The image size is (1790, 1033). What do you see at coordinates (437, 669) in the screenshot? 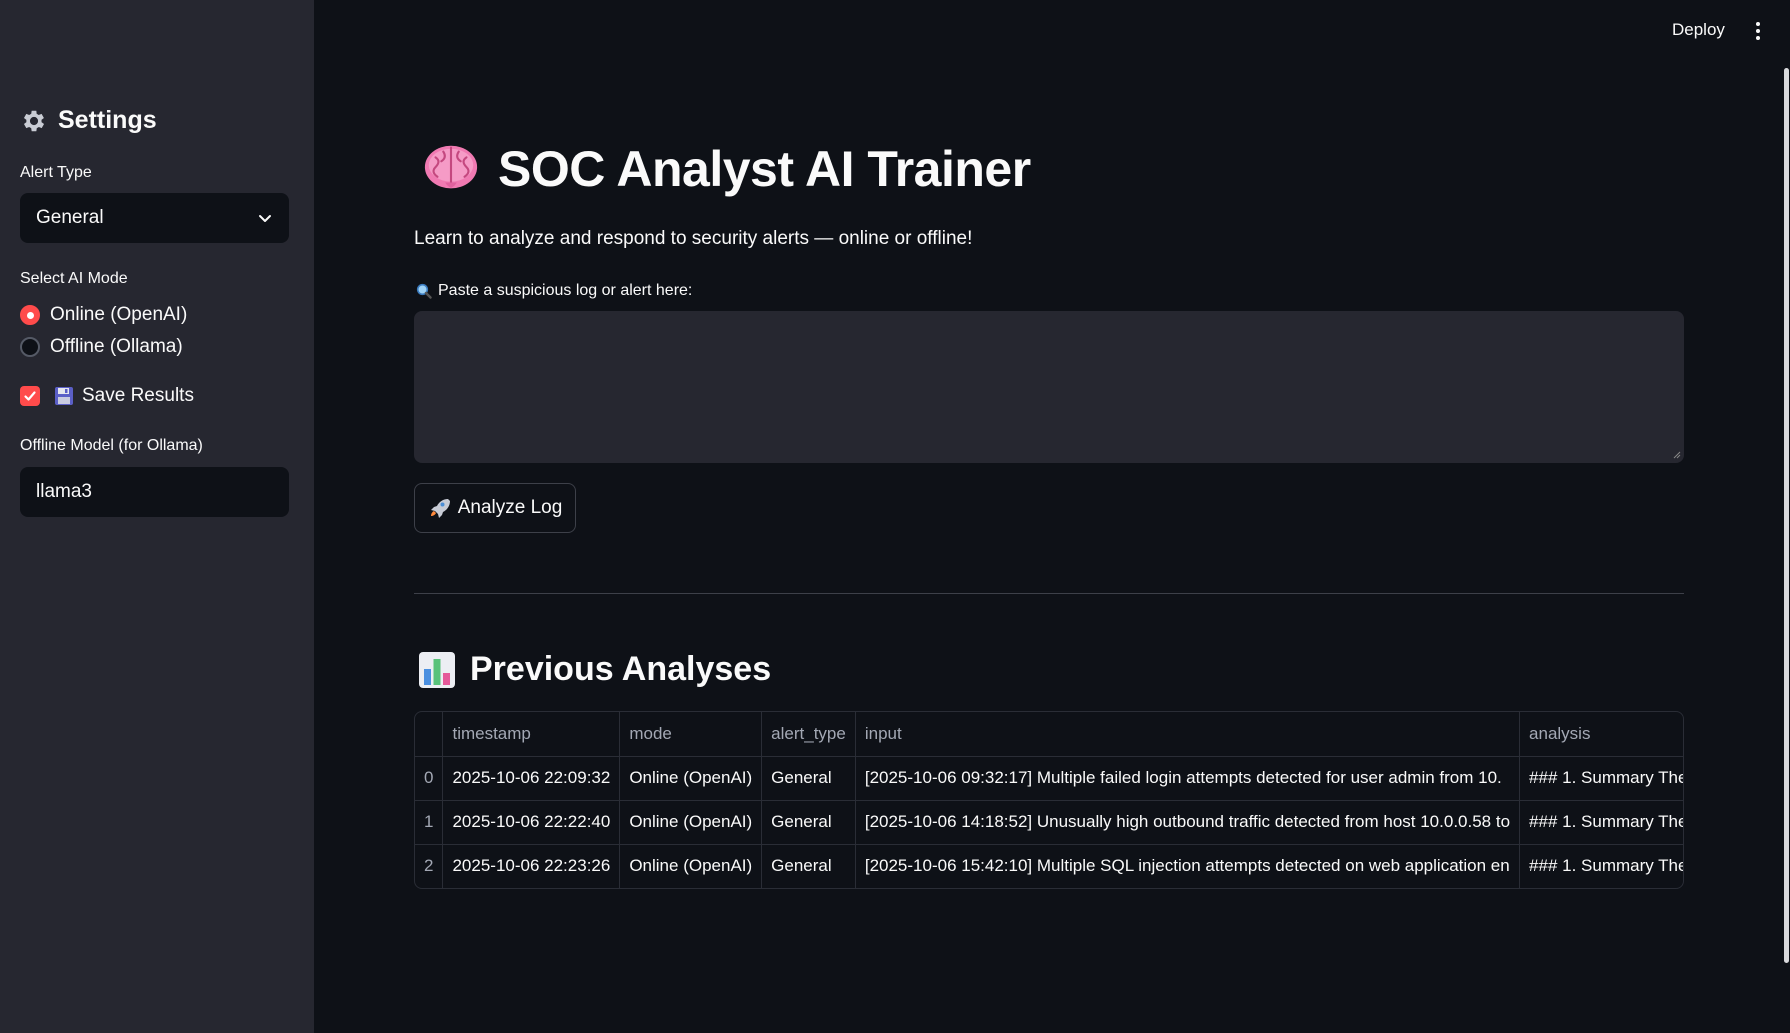
I see `bar-chart-icon` at bounding box center [437, 669].